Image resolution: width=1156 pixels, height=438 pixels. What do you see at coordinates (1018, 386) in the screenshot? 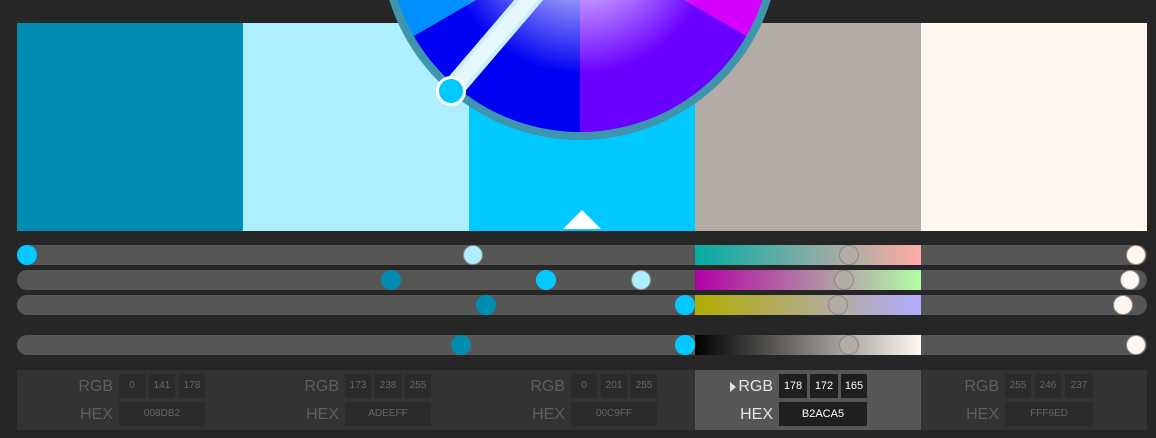
I see `red-field: 255` at bounding box center [1018, 386].